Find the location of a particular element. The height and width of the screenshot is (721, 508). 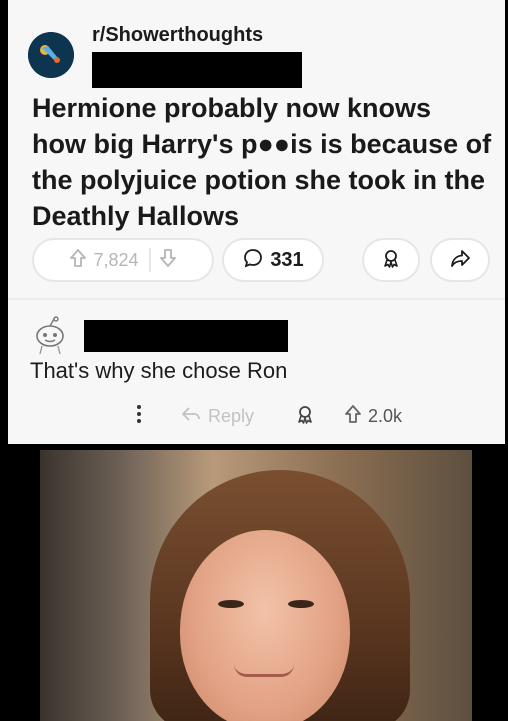

vertical-dots-icon is located at coordinates (139, 416).